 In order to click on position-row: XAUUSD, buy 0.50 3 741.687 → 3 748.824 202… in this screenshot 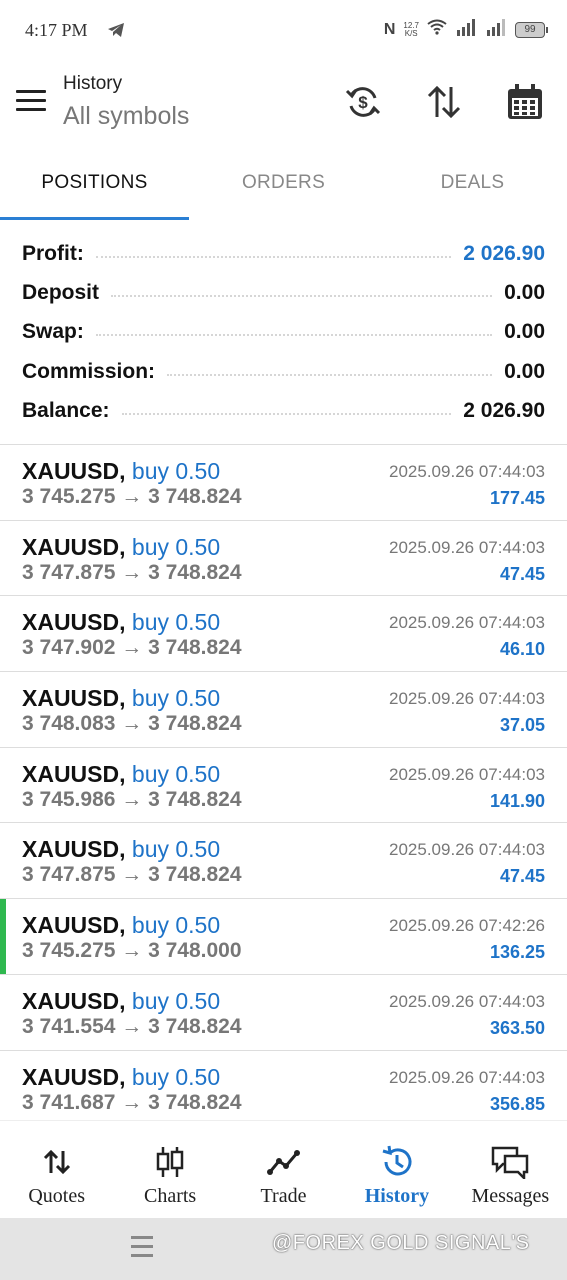, I will do `click(283, 1089)`.